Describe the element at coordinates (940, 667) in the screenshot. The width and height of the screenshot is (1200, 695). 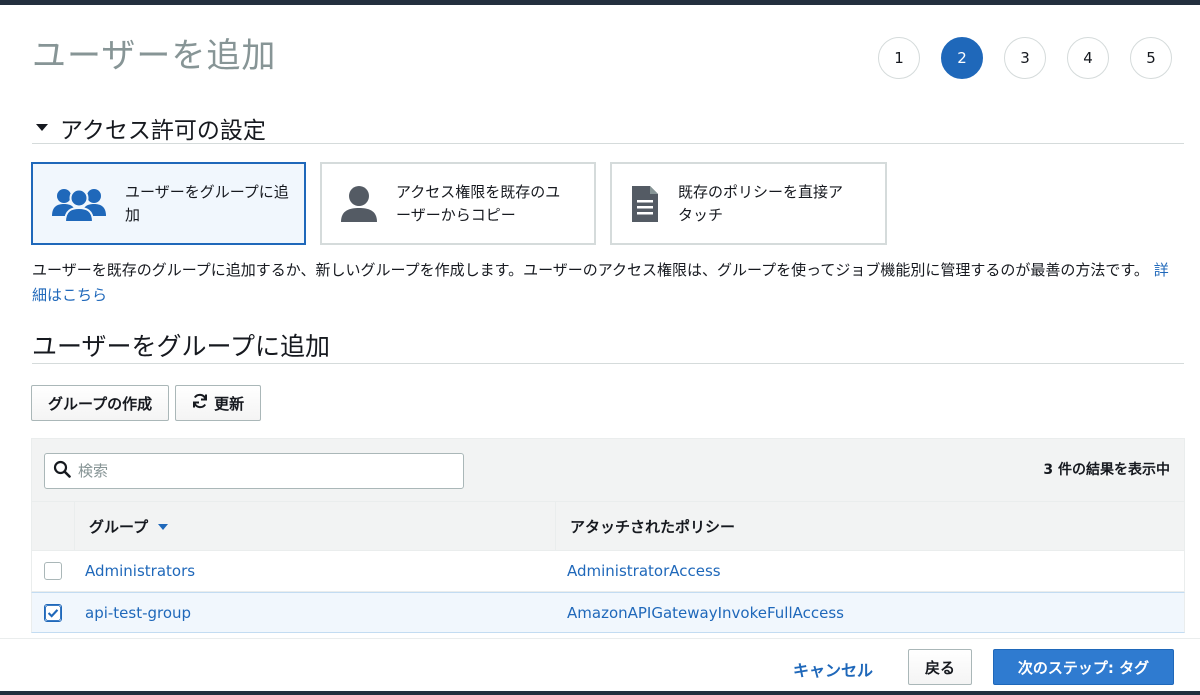
I see `back-button: 戻る` at that location.